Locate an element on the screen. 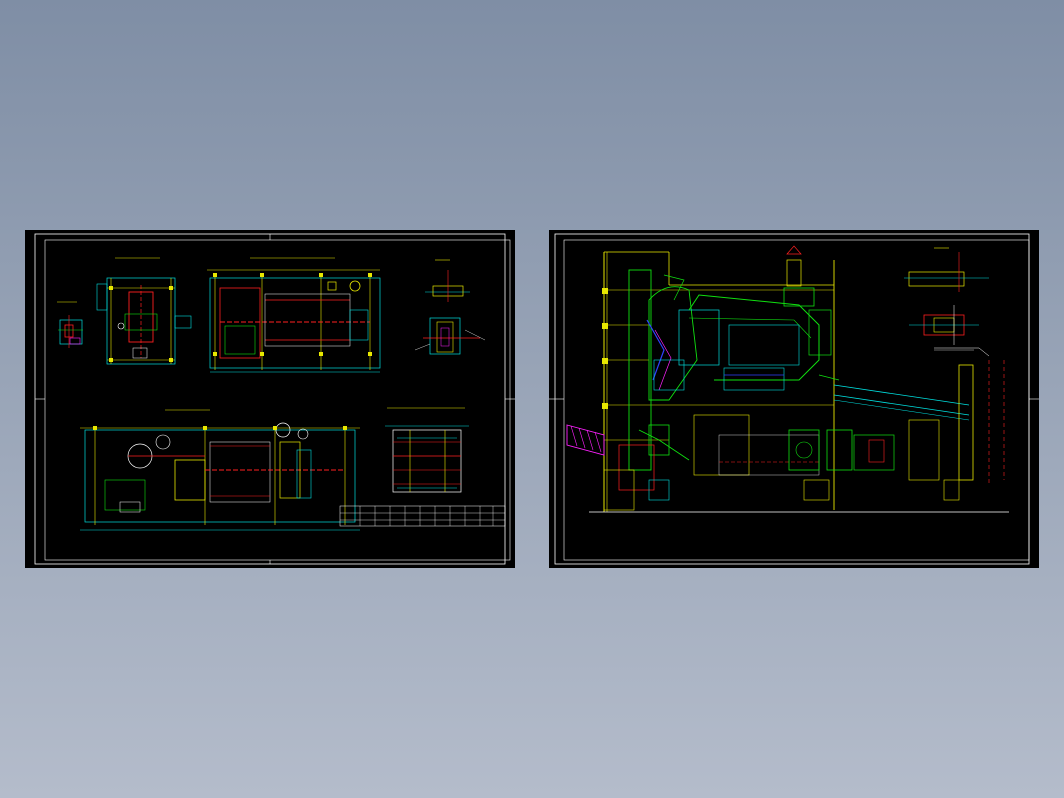 Image resolution: width=1064 pixels, height=798 pixels. equipment-table is located at coordinates (422, 516).